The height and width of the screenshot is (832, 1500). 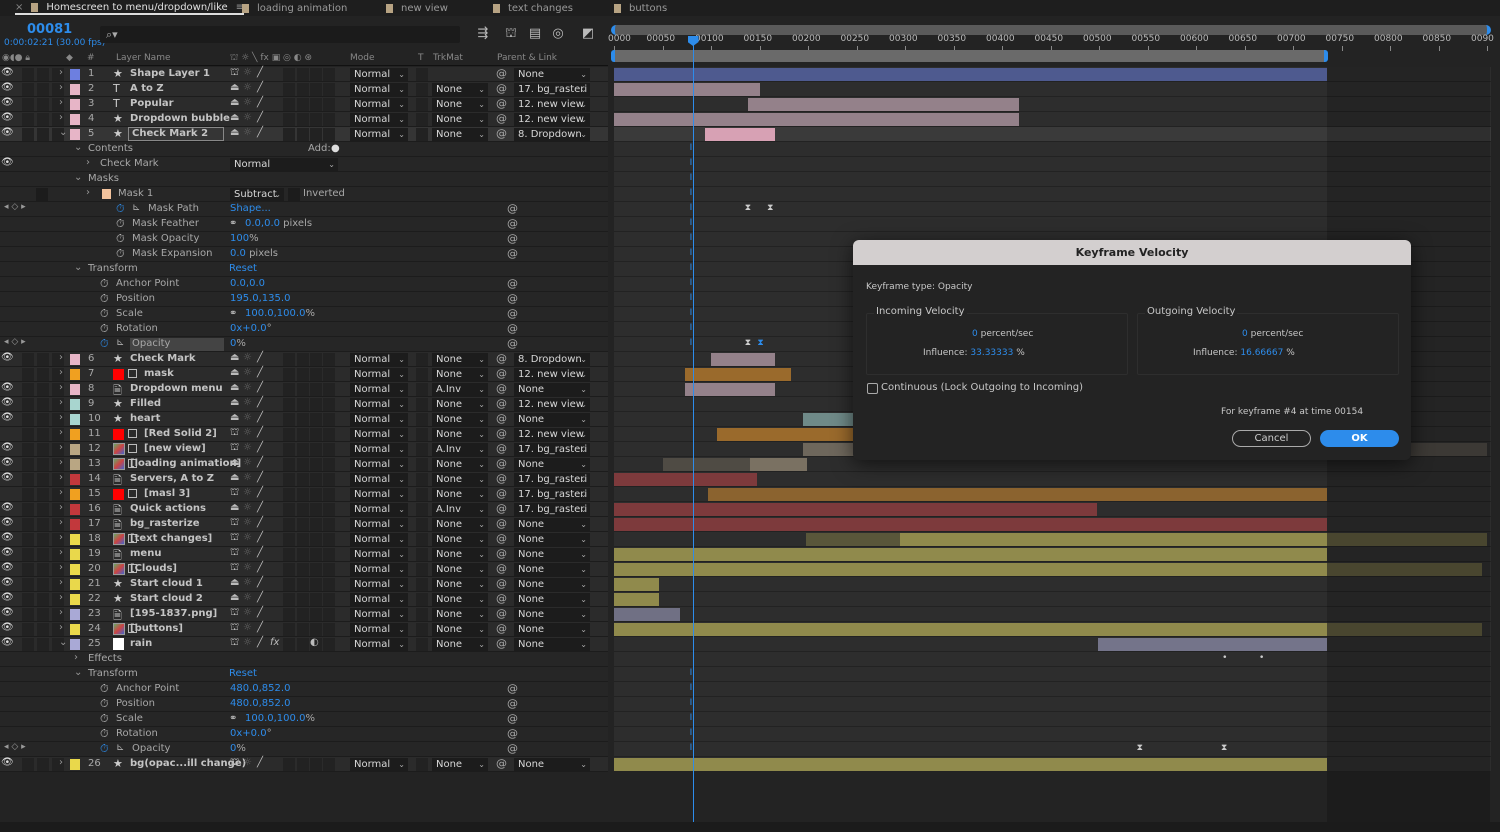 What do you see at coordinates (1245, 334) in the screenshot?
I see `outgoing-velocity-value: 0` at bounding box center [1245, 334].